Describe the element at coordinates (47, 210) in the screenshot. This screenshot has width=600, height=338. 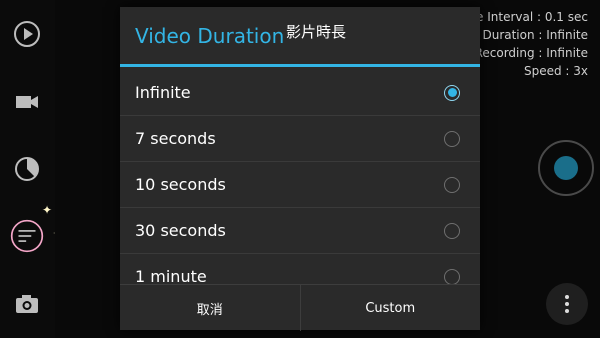
I see `sparkle-icon: ✦` at that location.